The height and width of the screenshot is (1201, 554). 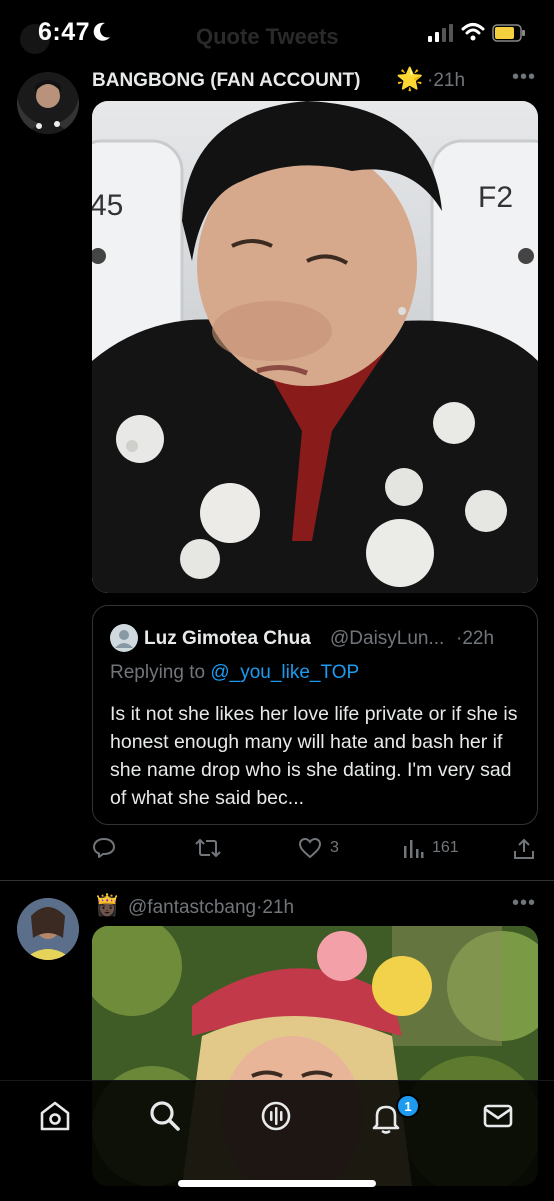 I want to click on crown-emoji: 👸🏿, so click(x=107, y=905).